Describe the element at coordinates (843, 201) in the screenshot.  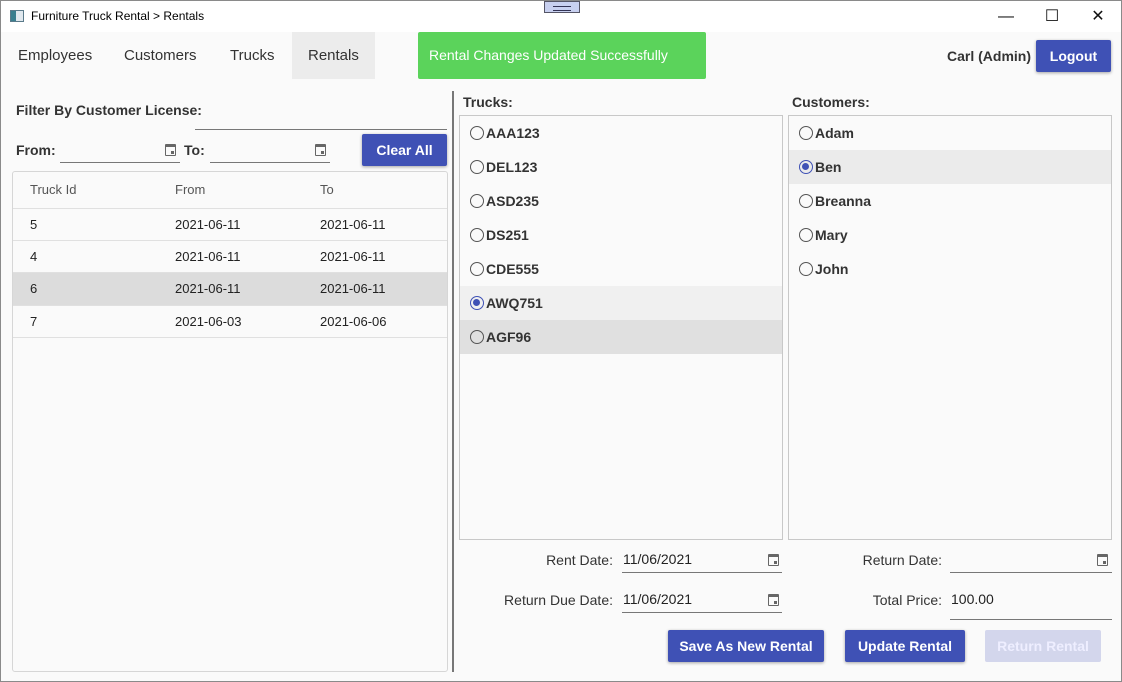
I see `customer-label: Breanna` at that location.